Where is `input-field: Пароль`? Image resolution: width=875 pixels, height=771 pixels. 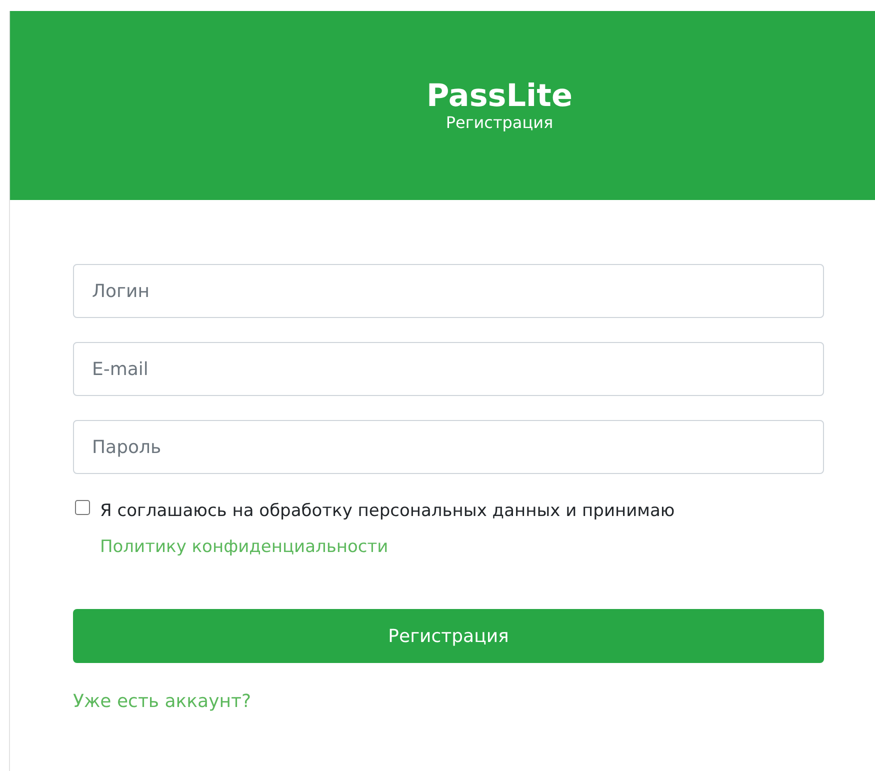 input-field: Пароль is located at coordinates (448, 447).